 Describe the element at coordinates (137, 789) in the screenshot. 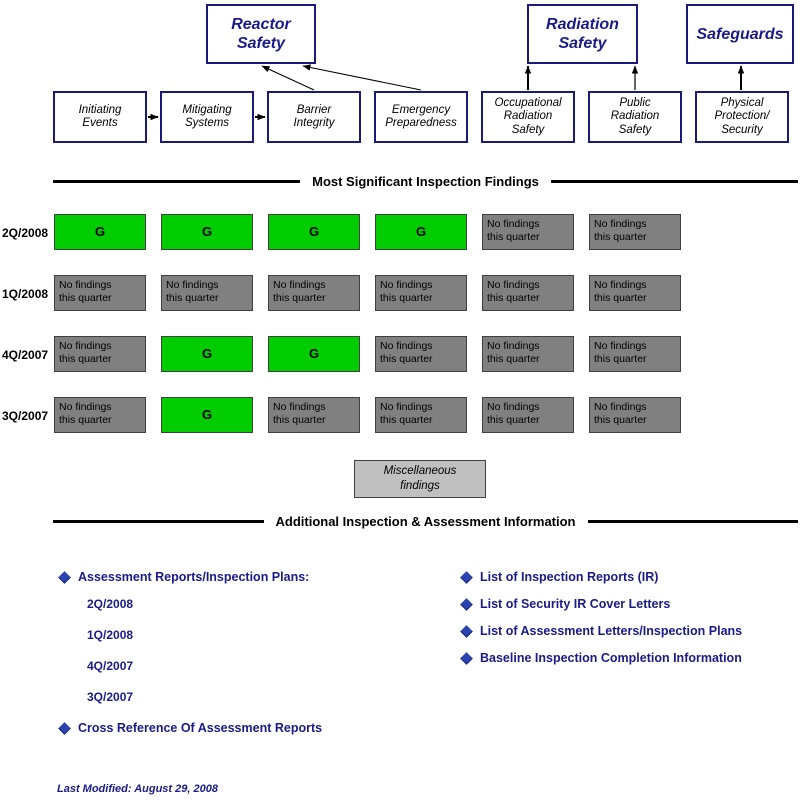

I see `last-modified-text: Last Modified: August 29, 2008` at that location.